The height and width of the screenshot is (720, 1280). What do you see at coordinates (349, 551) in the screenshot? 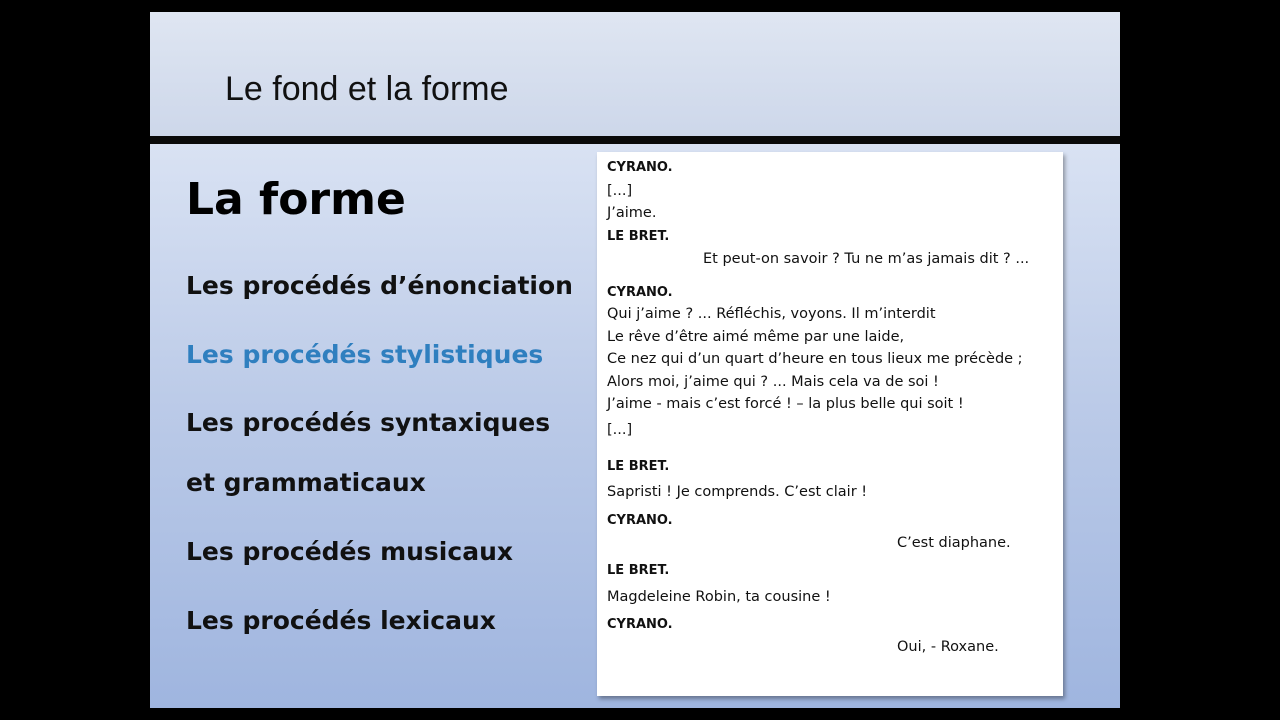
I see `list-item-musicaux: Les procédés musicaux` at bounding box center [349, 551].